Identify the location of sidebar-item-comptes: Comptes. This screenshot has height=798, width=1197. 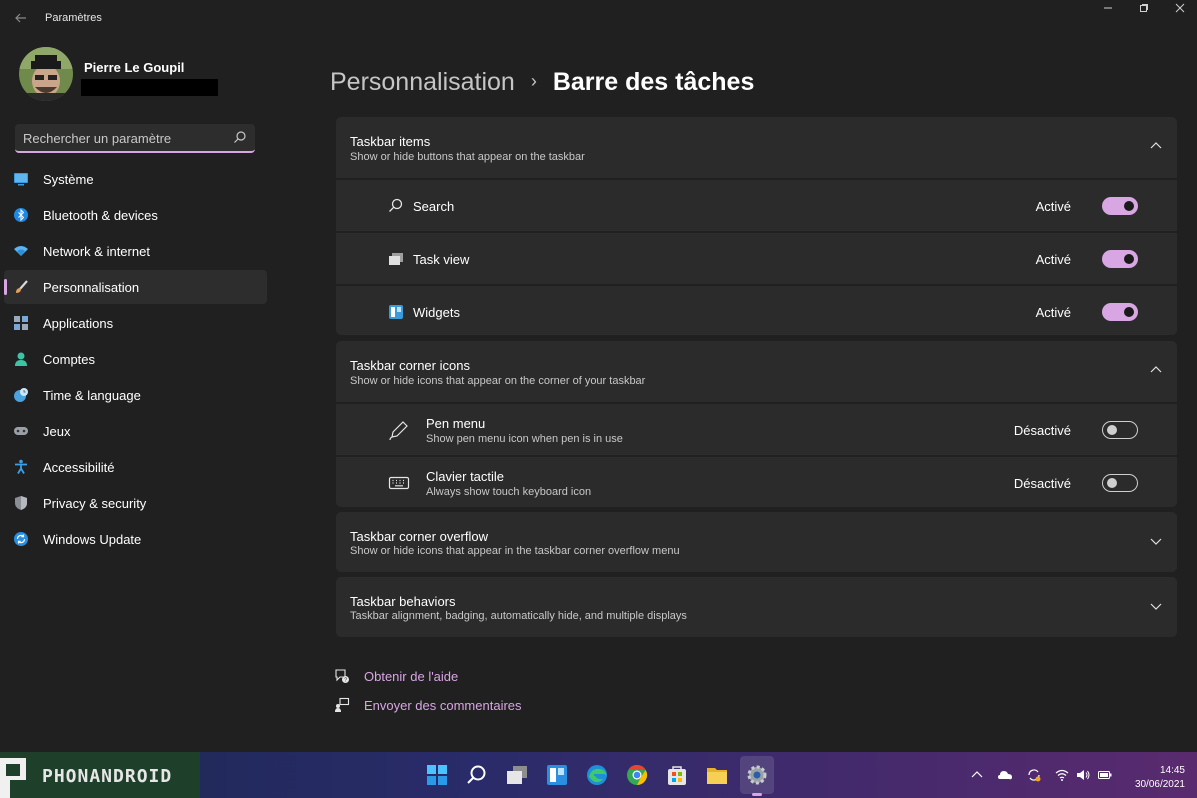
(135, 359).